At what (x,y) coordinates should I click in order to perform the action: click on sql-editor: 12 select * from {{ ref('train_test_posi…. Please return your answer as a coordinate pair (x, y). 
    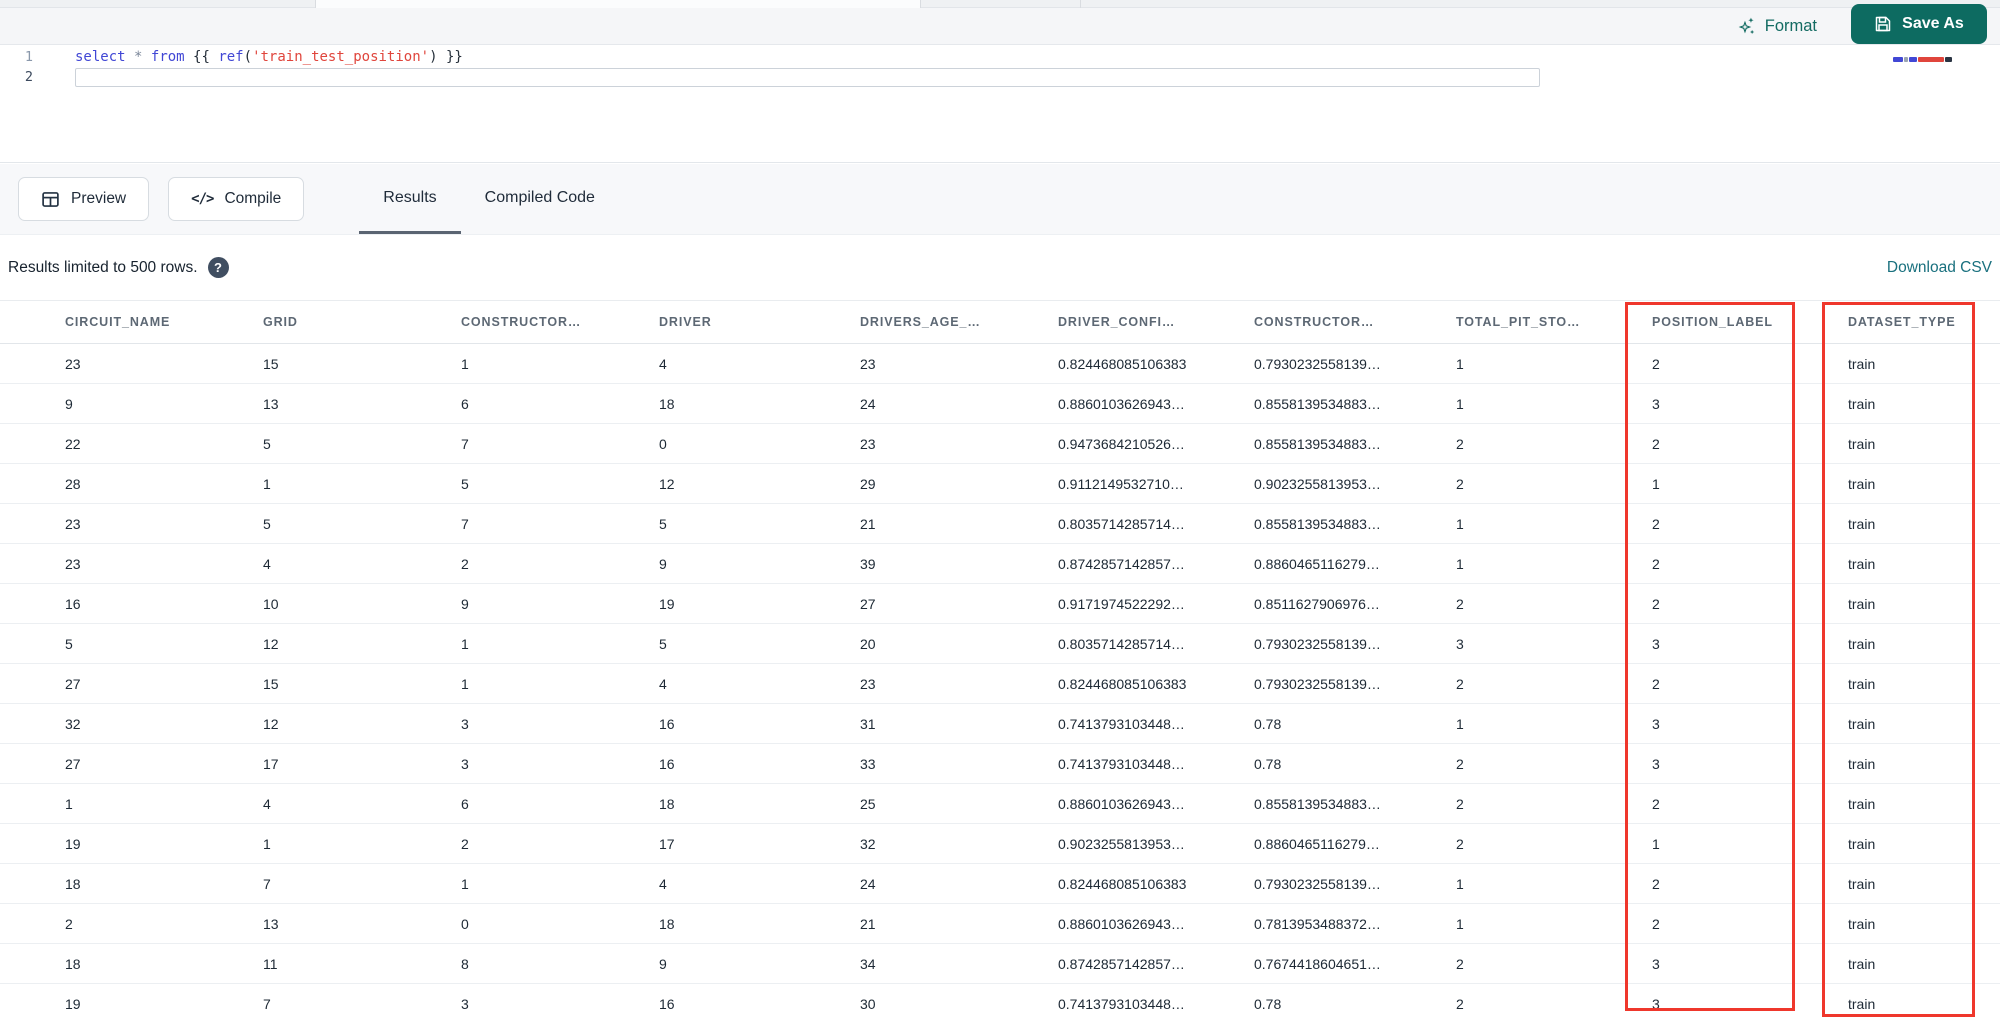
    Looking at the image, I should click on (1000, 104).